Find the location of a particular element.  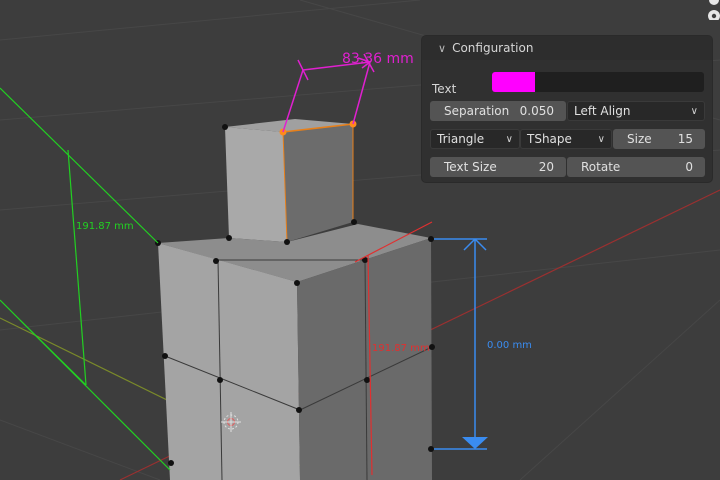

text-size-value: 20 is located at coordinates (546, 167).